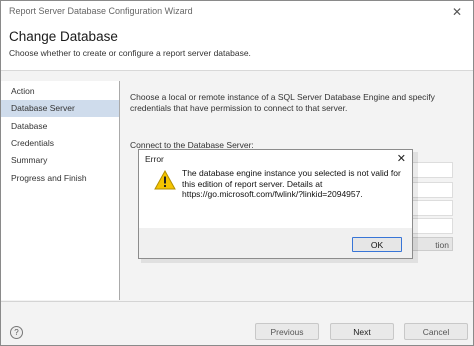 This screenshot has width=474, height=346. I want to click on wizard-footer: ? Previous Next Cancel, so click(237, 323).